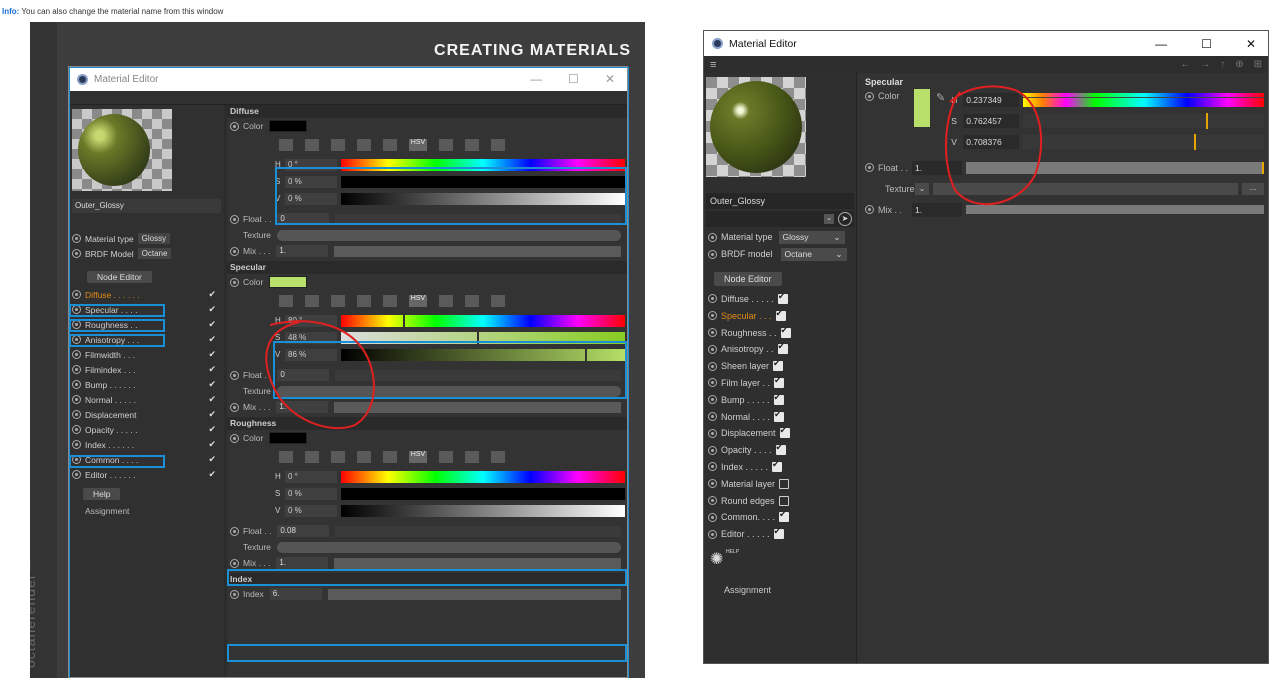 Image resolution: width=1280 pixels, height=678 pixels. Describe the element at coordinates (937, 209) in the screenshot. I see `mix-value: 1.` at that location.